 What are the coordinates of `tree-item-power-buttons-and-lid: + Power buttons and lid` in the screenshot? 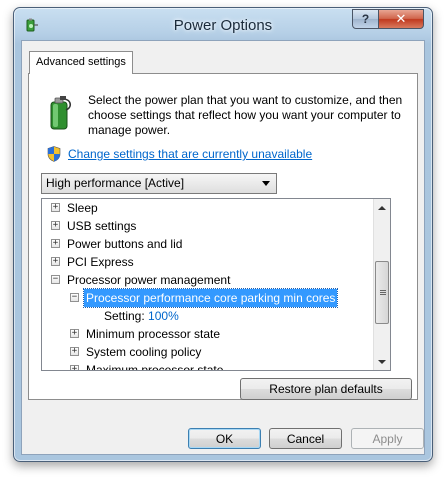 It's located at (207, 244).